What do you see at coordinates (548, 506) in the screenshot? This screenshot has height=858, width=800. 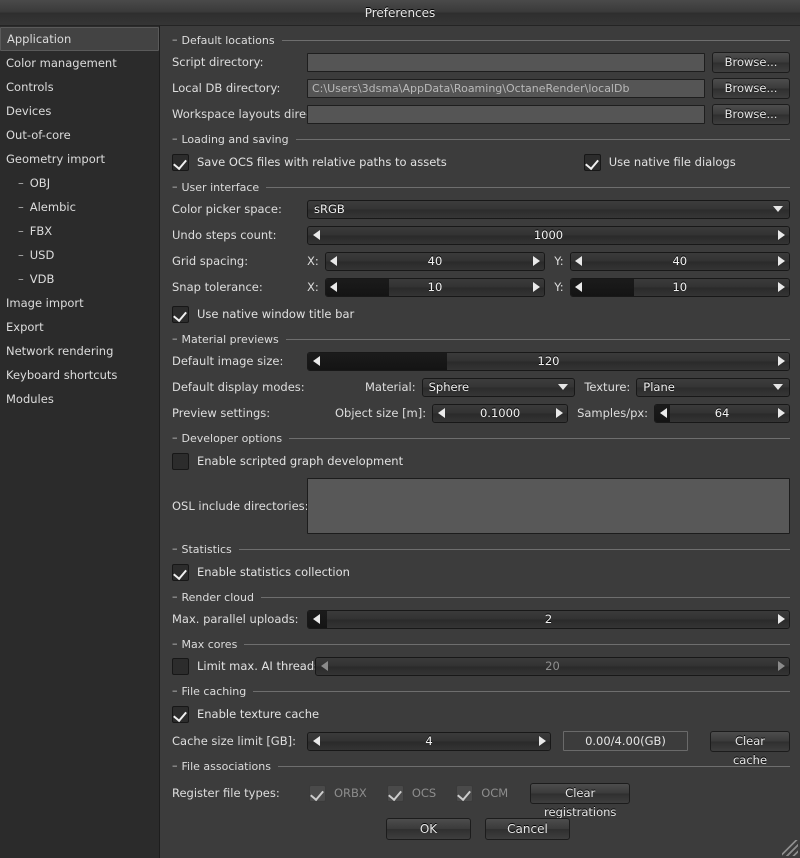 I see `osl-include-directories-textarea` at bounding box center [548, 506].